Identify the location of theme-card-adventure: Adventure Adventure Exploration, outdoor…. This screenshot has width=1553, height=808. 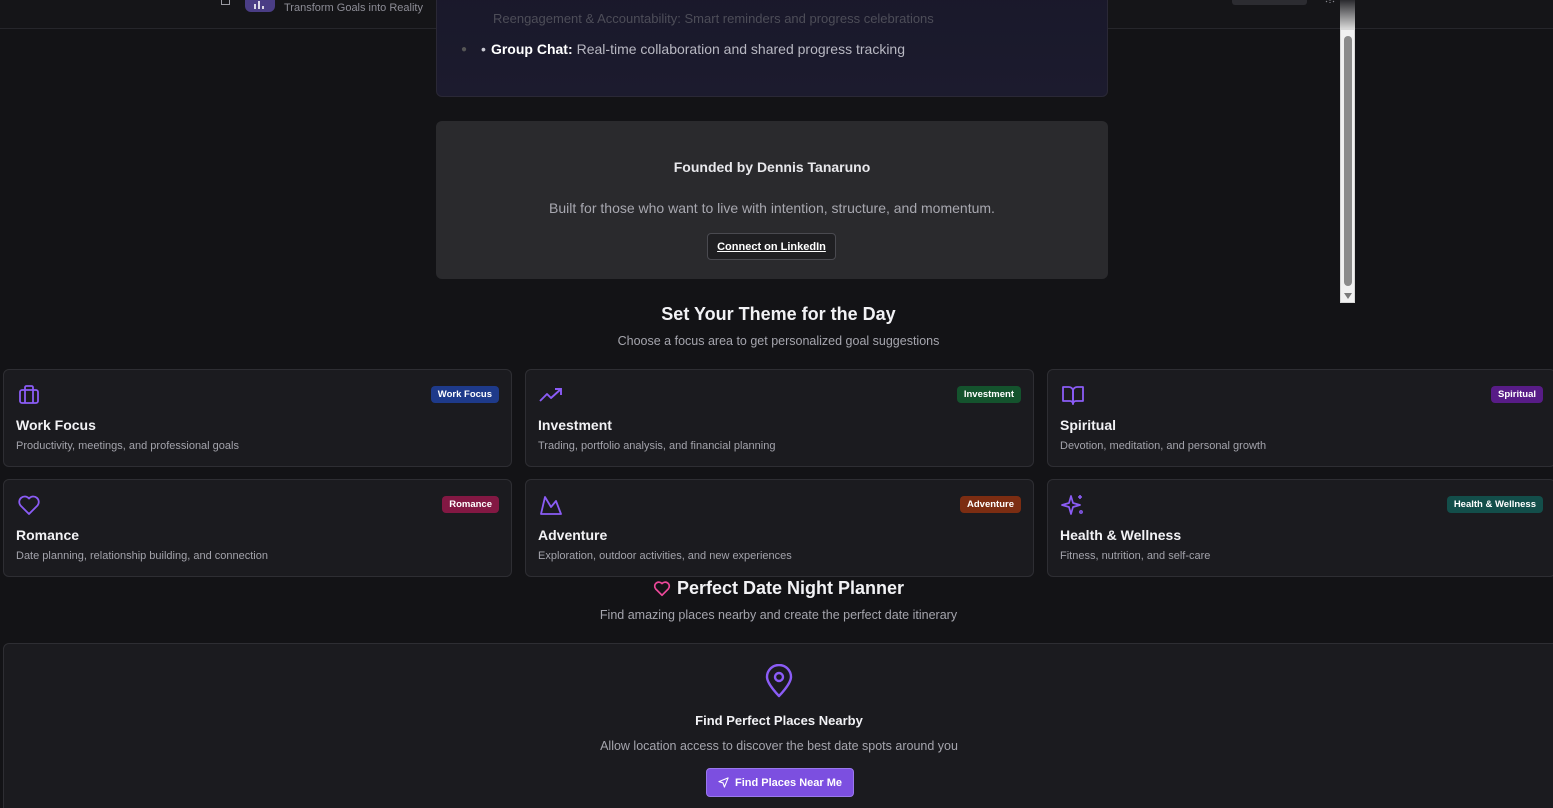
(779, 528).